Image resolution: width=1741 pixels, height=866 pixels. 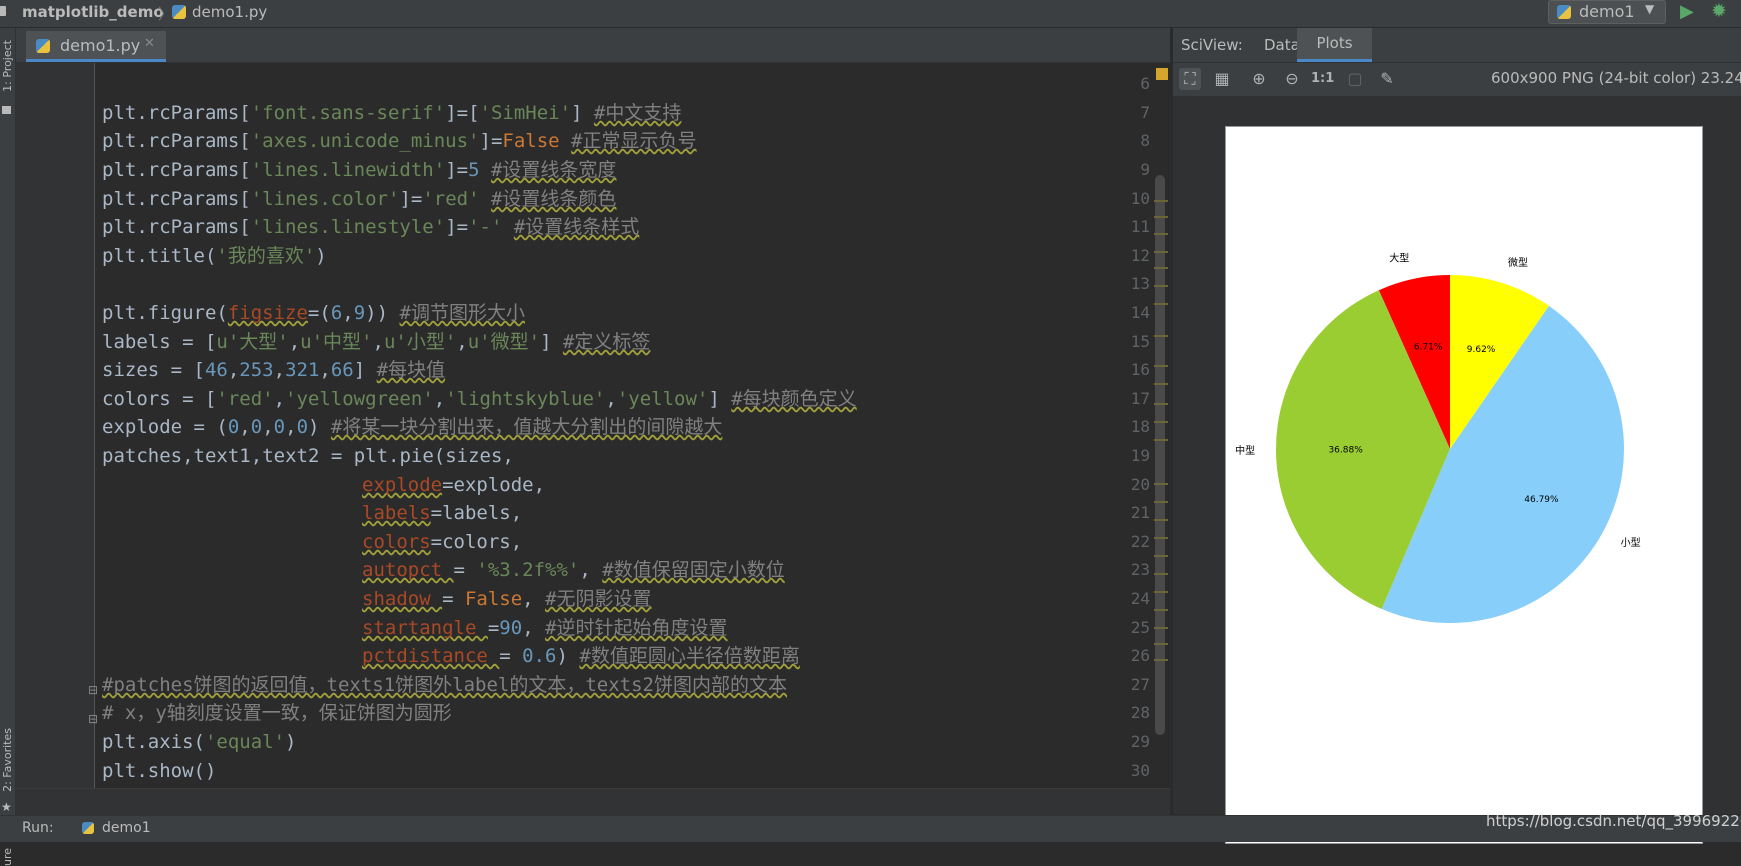 What do you see at coordinates (376, 342) in the screenshot?
I see `code-line-15: labels = [u'大型',u'中型',u'小型',u'微型'] #定义标签` at bounding box center [376, 342].